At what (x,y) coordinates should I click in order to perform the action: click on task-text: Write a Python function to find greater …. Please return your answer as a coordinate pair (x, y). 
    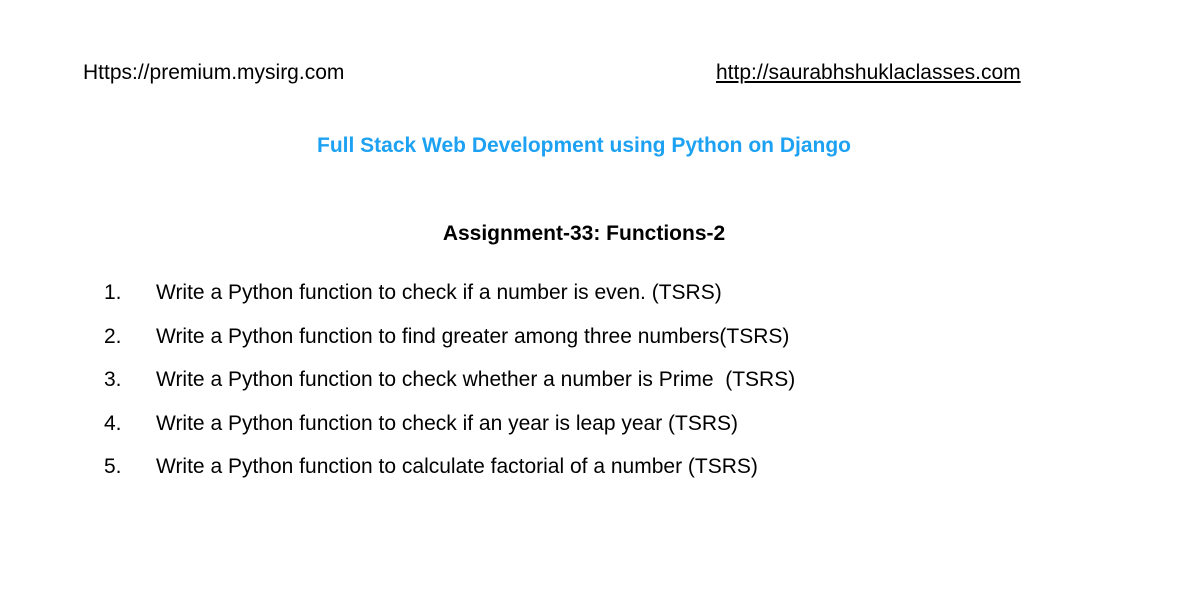
    Looking at the image, I should click on (473, 336).